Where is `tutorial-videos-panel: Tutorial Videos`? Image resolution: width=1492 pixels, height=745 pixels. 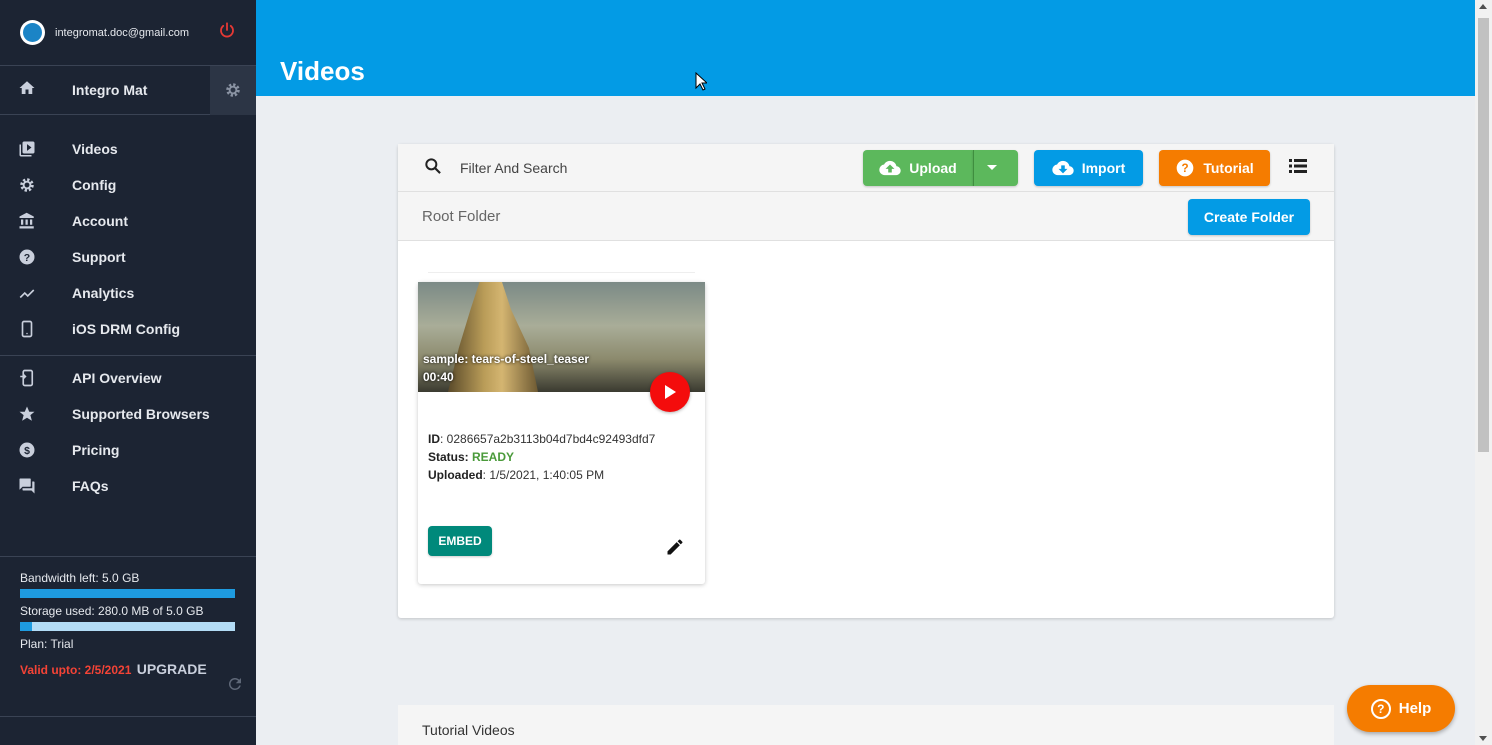
tutorial-videos-panel: Tutorial Videos is located at coordinates (866, 725).